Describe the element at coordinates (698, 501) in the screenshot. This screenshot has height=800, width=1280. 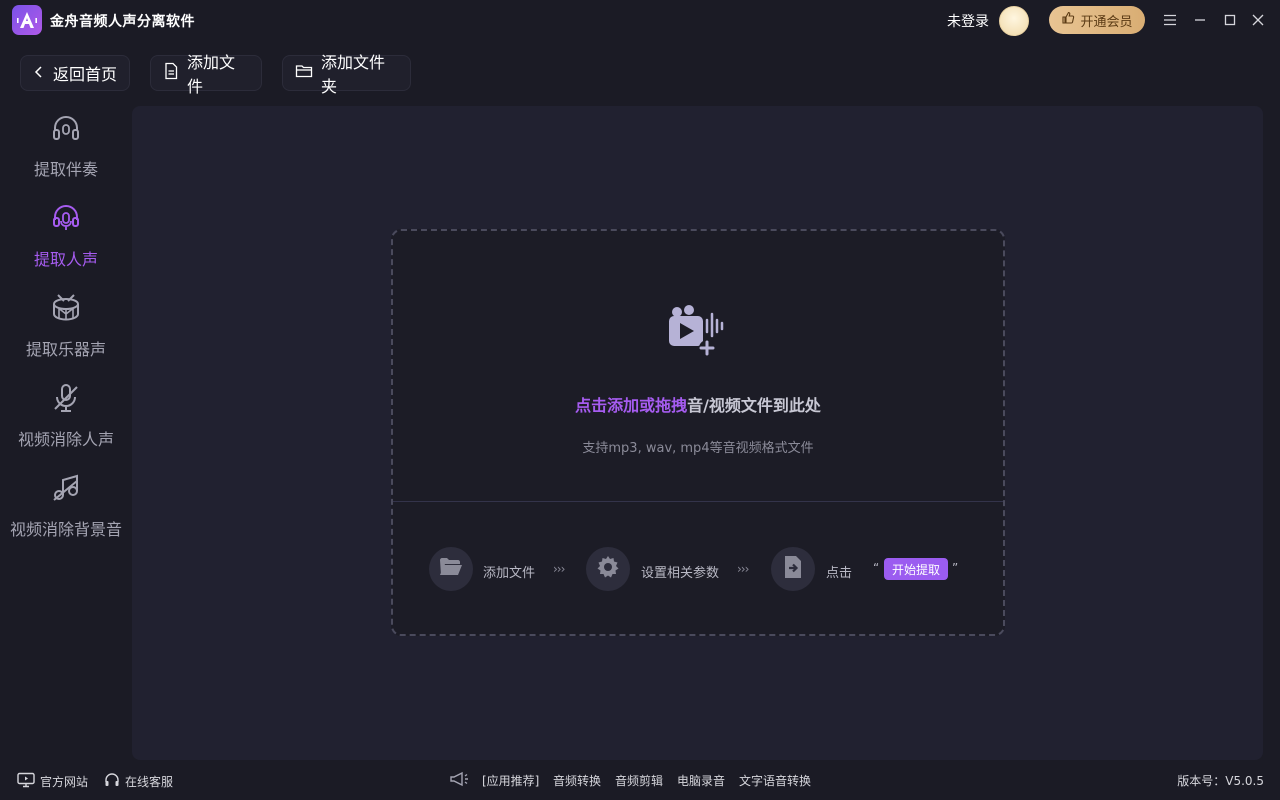
I see `divider` at that location.